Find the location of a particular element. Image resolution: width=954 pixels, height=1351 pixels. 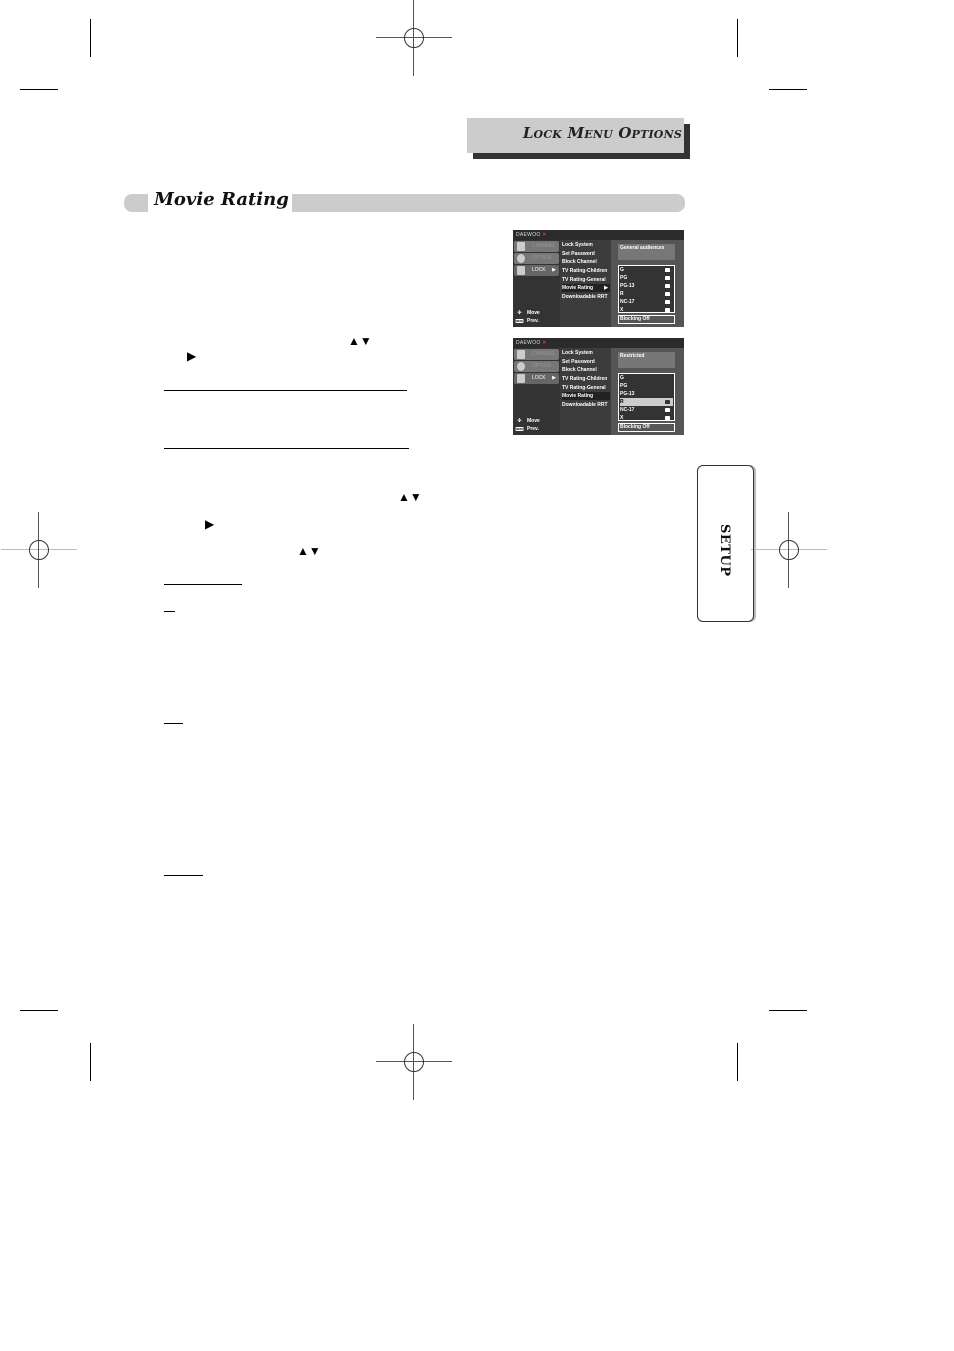

section-title: Movie Rating is located at coordinates (221, 199).